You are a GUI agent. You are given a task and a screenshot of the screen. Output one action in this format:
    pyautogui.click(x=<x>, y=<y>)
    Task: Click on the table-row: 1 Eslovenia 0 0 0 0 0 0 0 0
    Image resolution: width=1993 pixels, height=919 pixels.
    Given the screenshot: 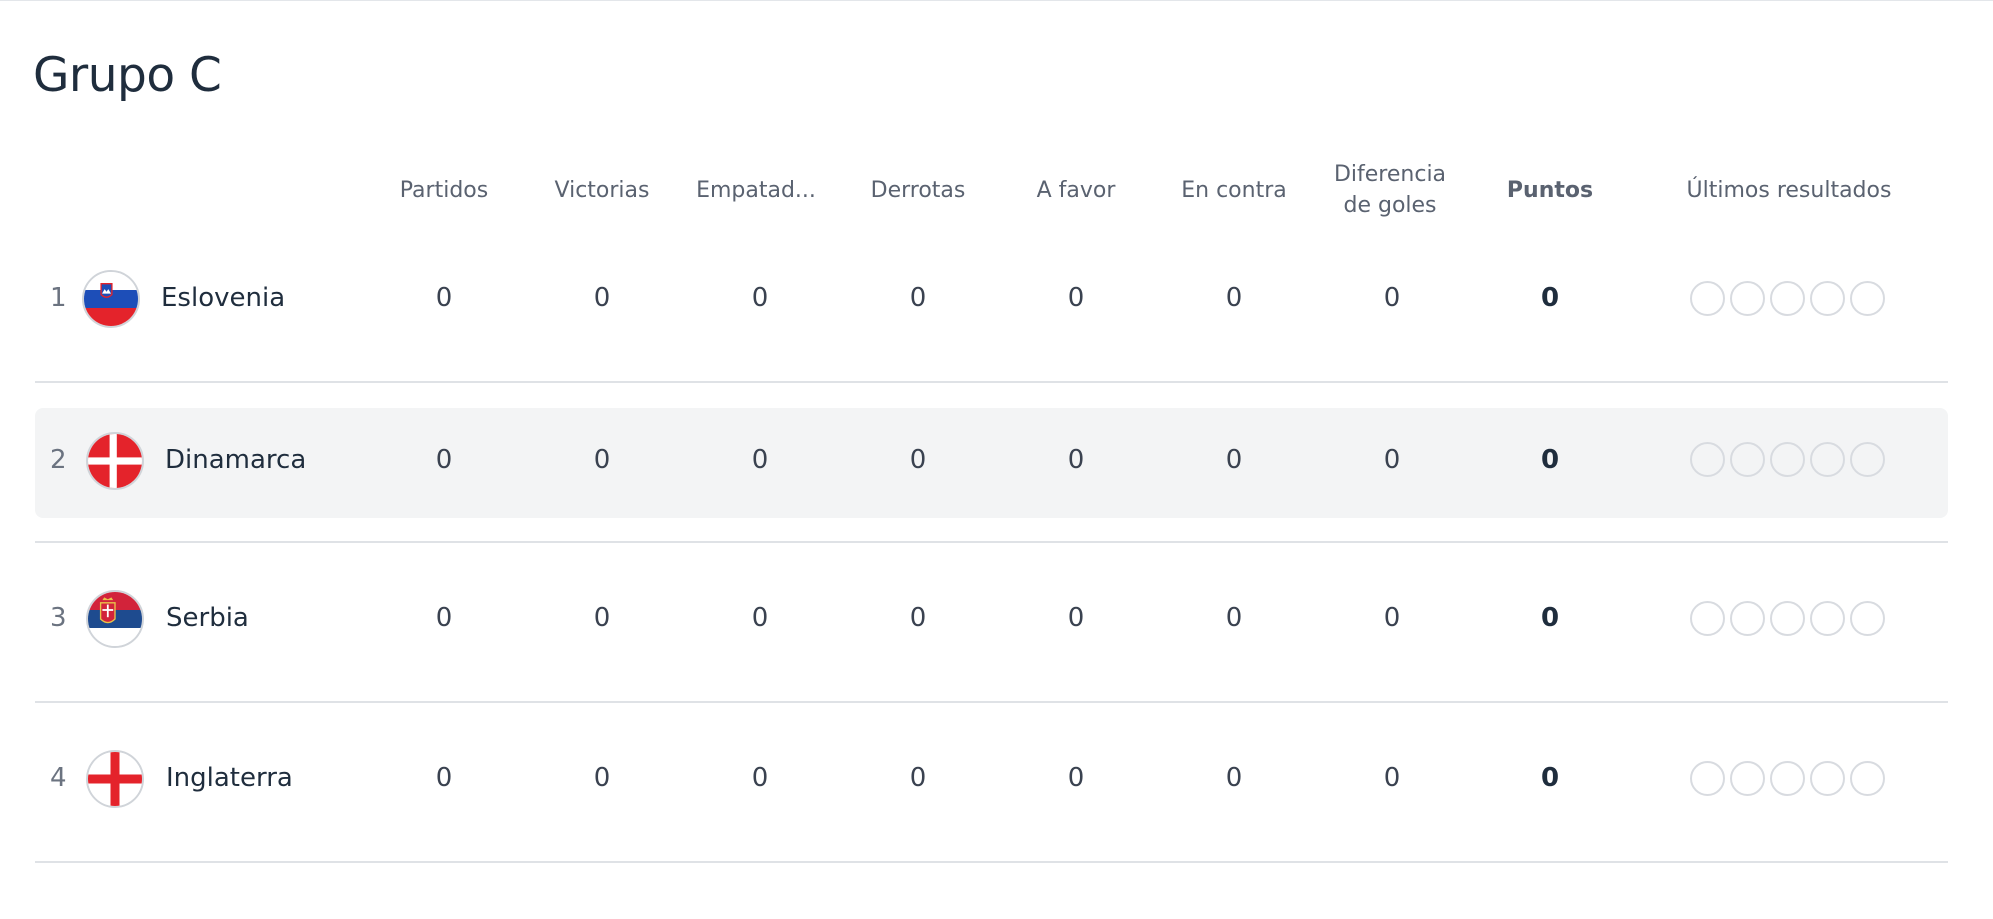 What is the action you would take?
    pyautogui.click(x=996, y=300)
    